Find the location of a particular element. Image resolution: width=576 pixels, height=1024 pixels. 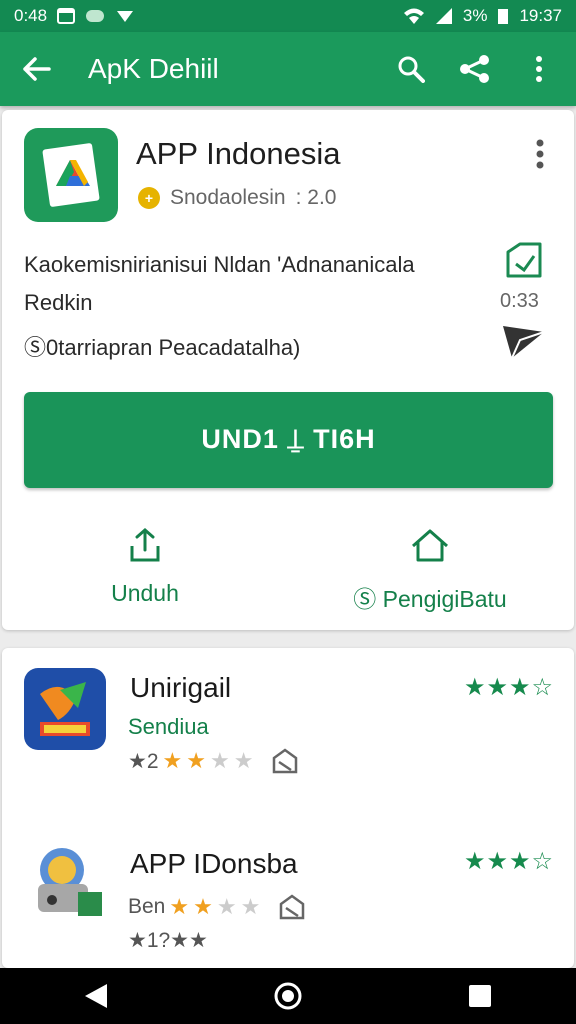

download-label: Unduh is located at coordinates (145, 593).